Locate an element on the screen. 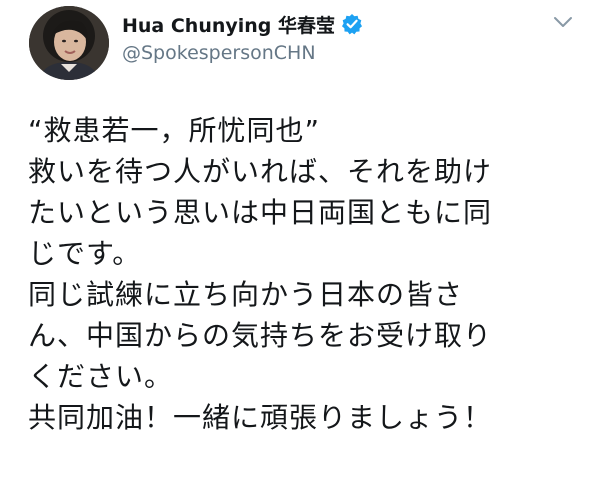 The width and height of the screenshot is (594, 490). avatar is located at coordinates (69, 43).